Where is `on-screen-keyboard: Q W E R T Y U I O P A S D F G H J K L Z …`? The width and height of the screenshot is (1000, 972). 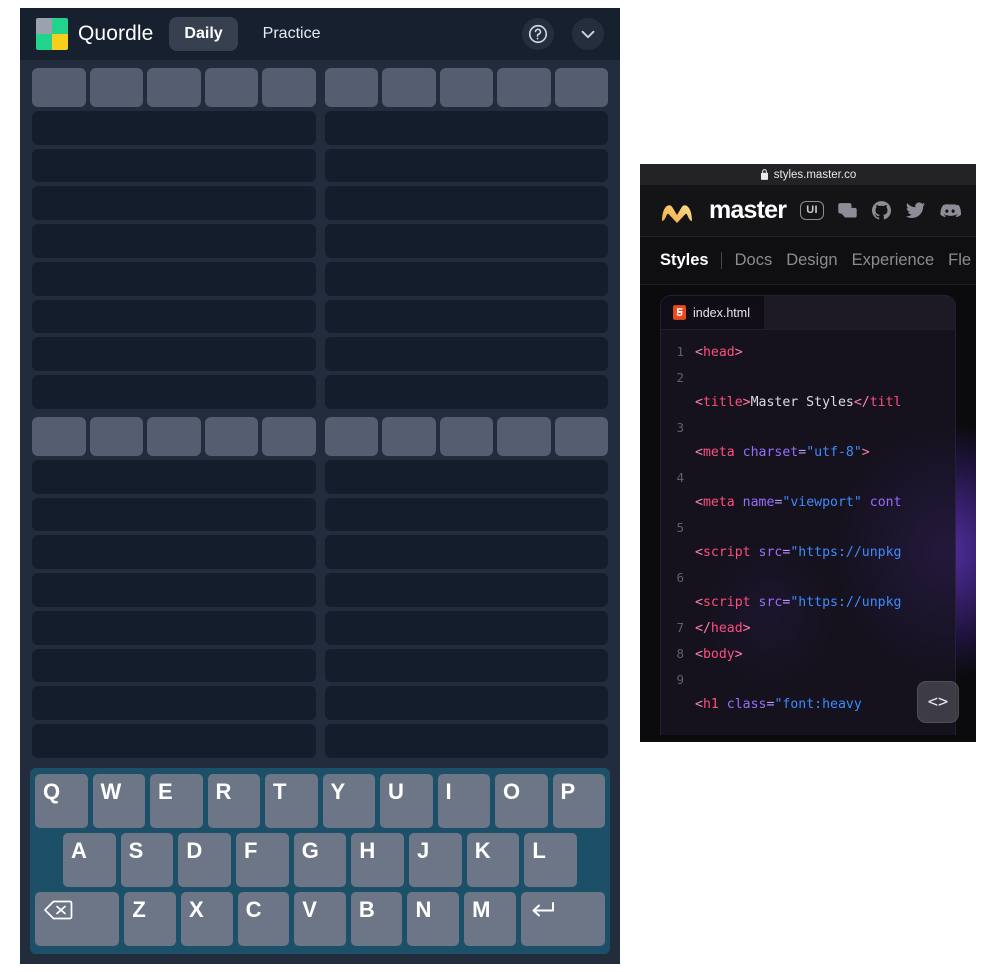
on-screen-keyboard: Q W E R T Y U I O P A S D F G H J K L Z … is located at coordinates (320, 861).